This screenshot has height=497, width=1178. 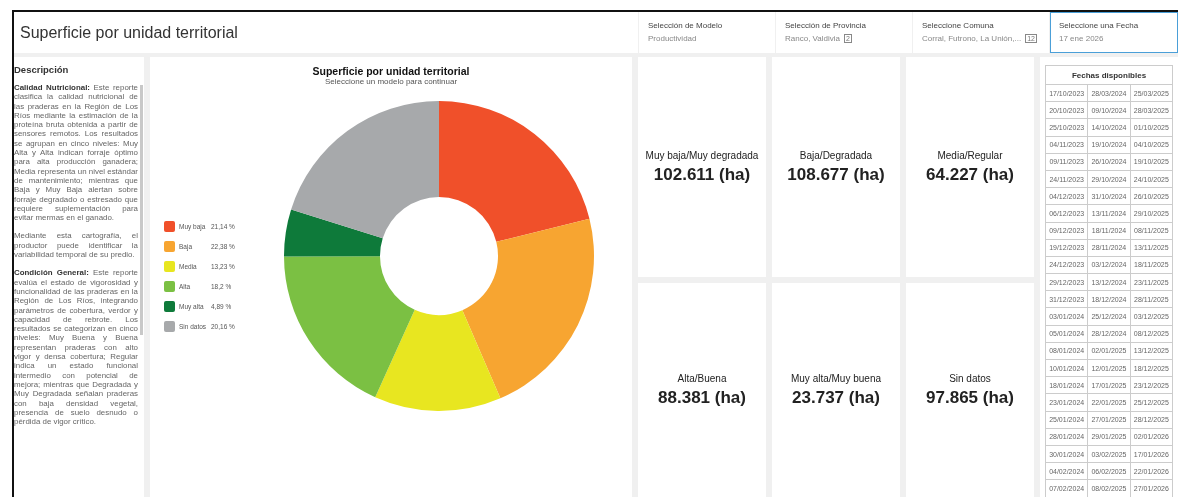 What do you see at coordinates (836, 378) in the screenshot?
I see `card-label: Muy alta/Muy buena` at bounding box center [836, 378].